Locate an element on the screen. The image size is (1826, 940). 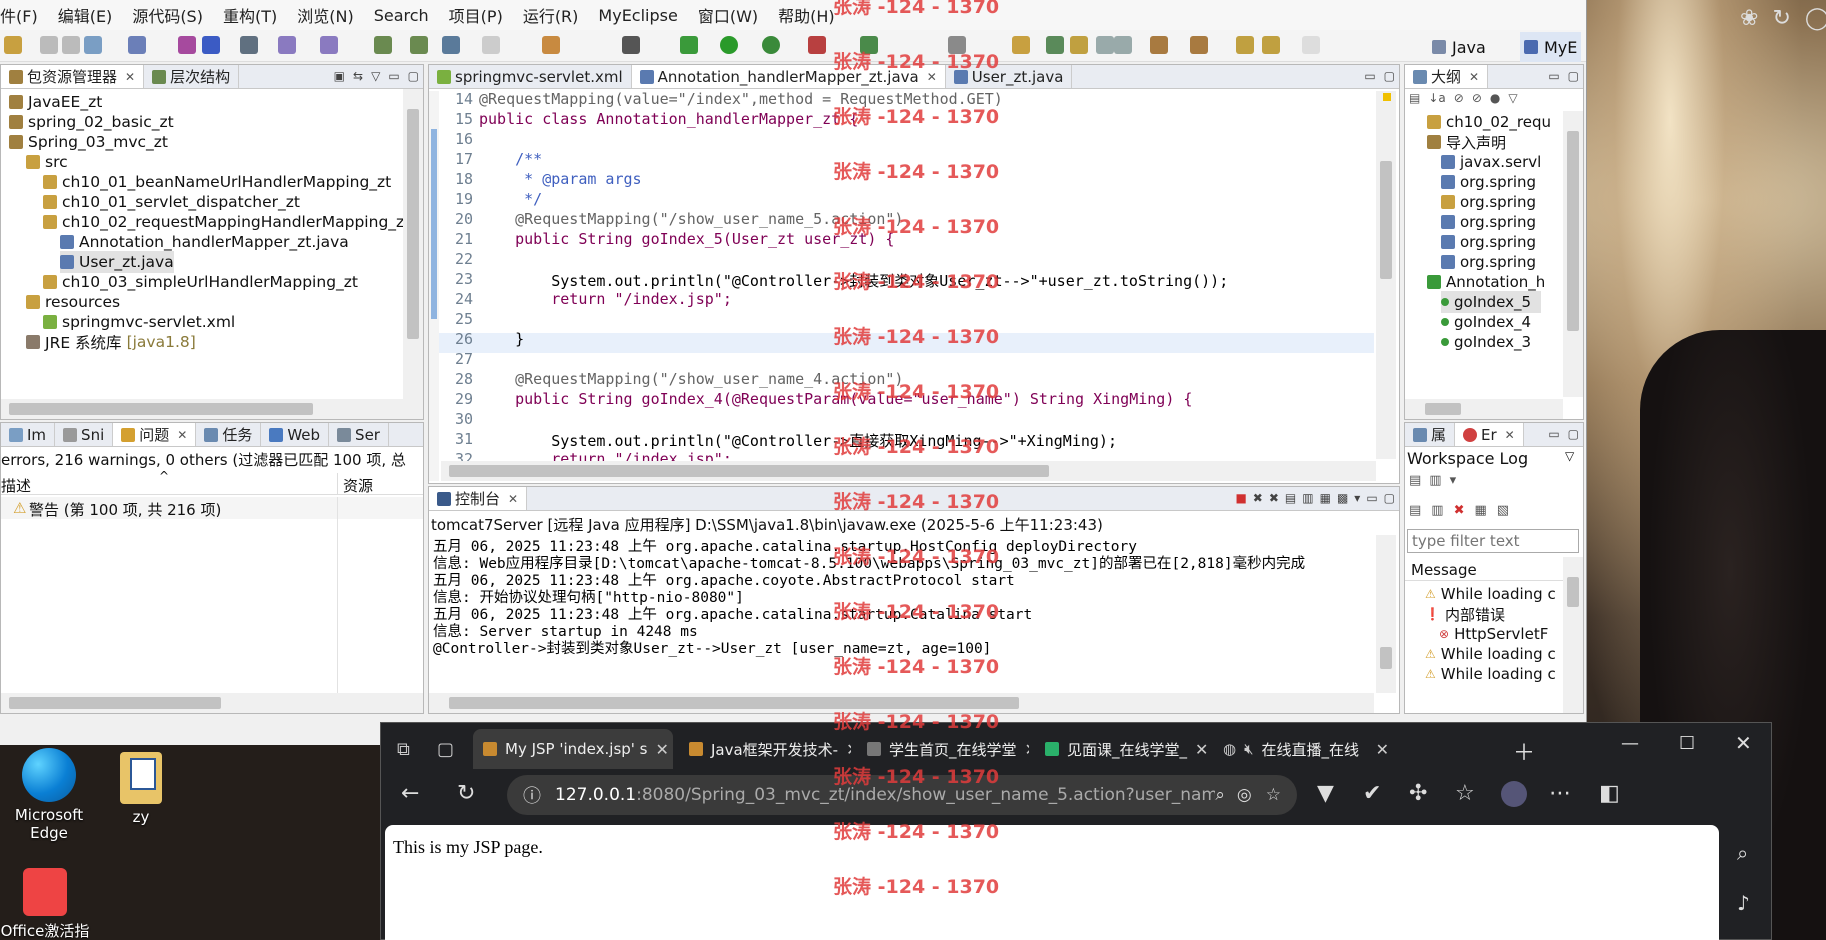
maximize-icon: ▢ is located at coordinates (1573, 76).